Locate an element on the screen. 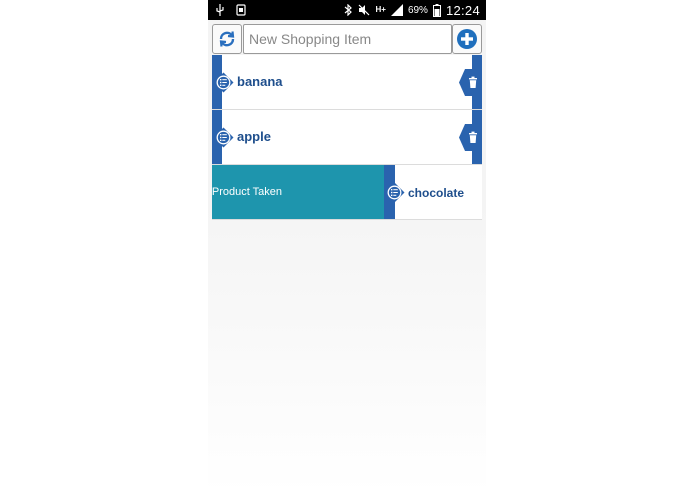 The width and height of the screenshot is (695, 494). add-item-button is located at coordinates (467, 39).